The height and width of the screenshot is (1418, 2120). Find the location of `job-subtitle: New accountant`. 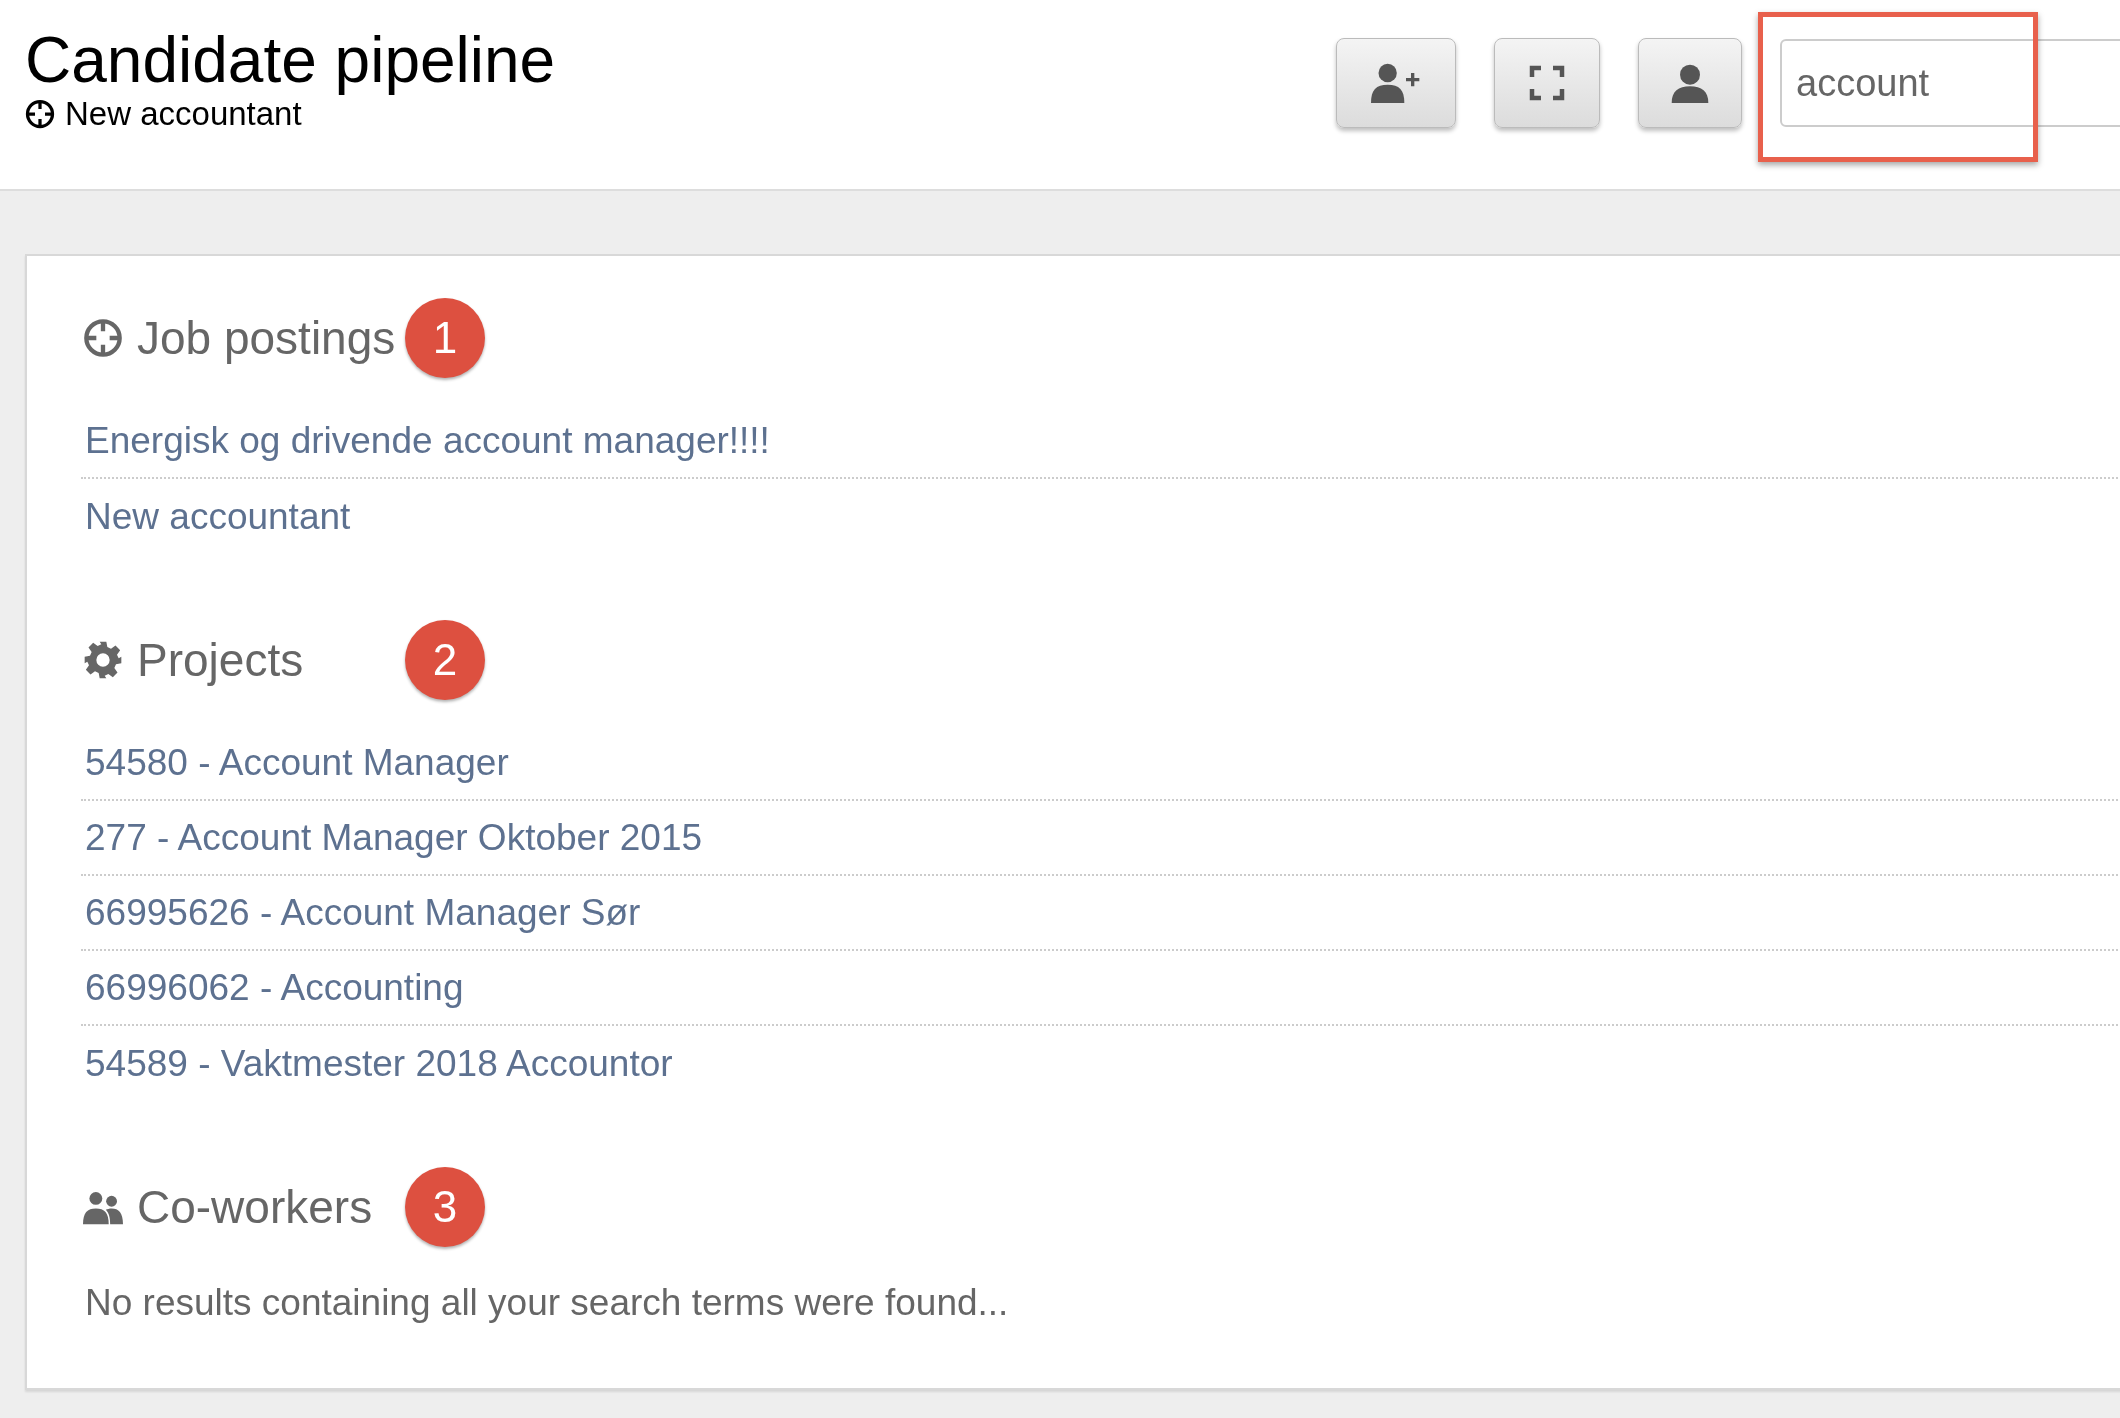

job-subtitle: New accountant is located at coordinates (183, 114).